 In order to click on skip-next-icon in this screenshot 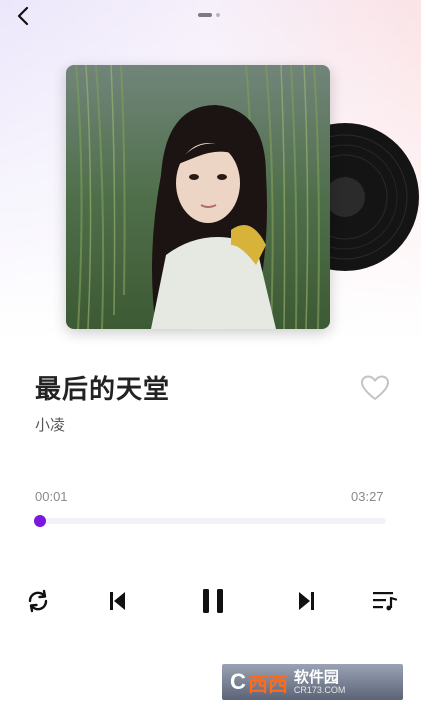, I will do `click(306, 601)`.